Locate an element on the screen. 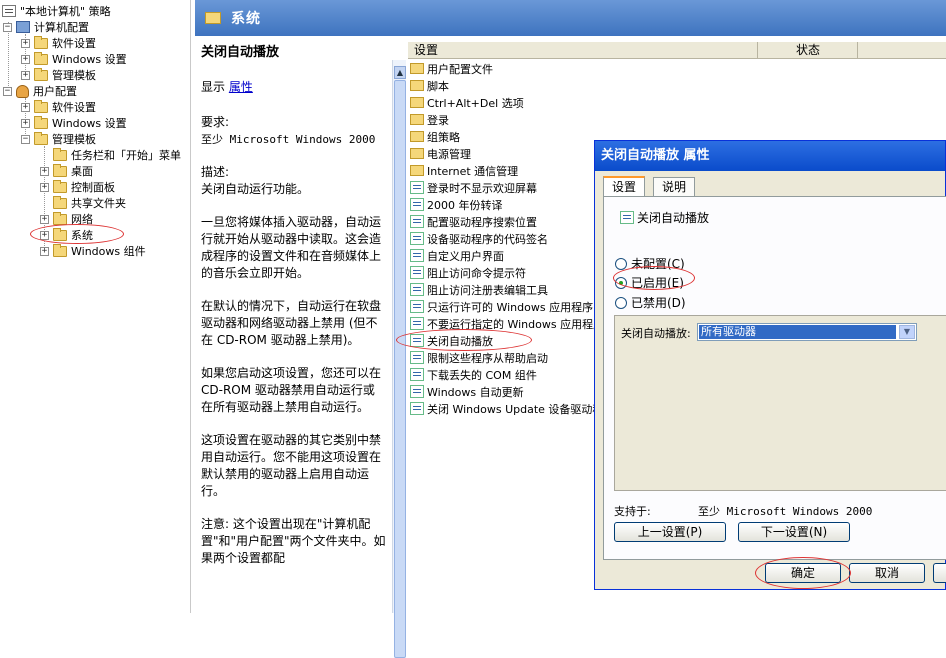 The width and height of the screenshot is (946, 658). requirements-label: 要求: is located at coordinates (215, 122).